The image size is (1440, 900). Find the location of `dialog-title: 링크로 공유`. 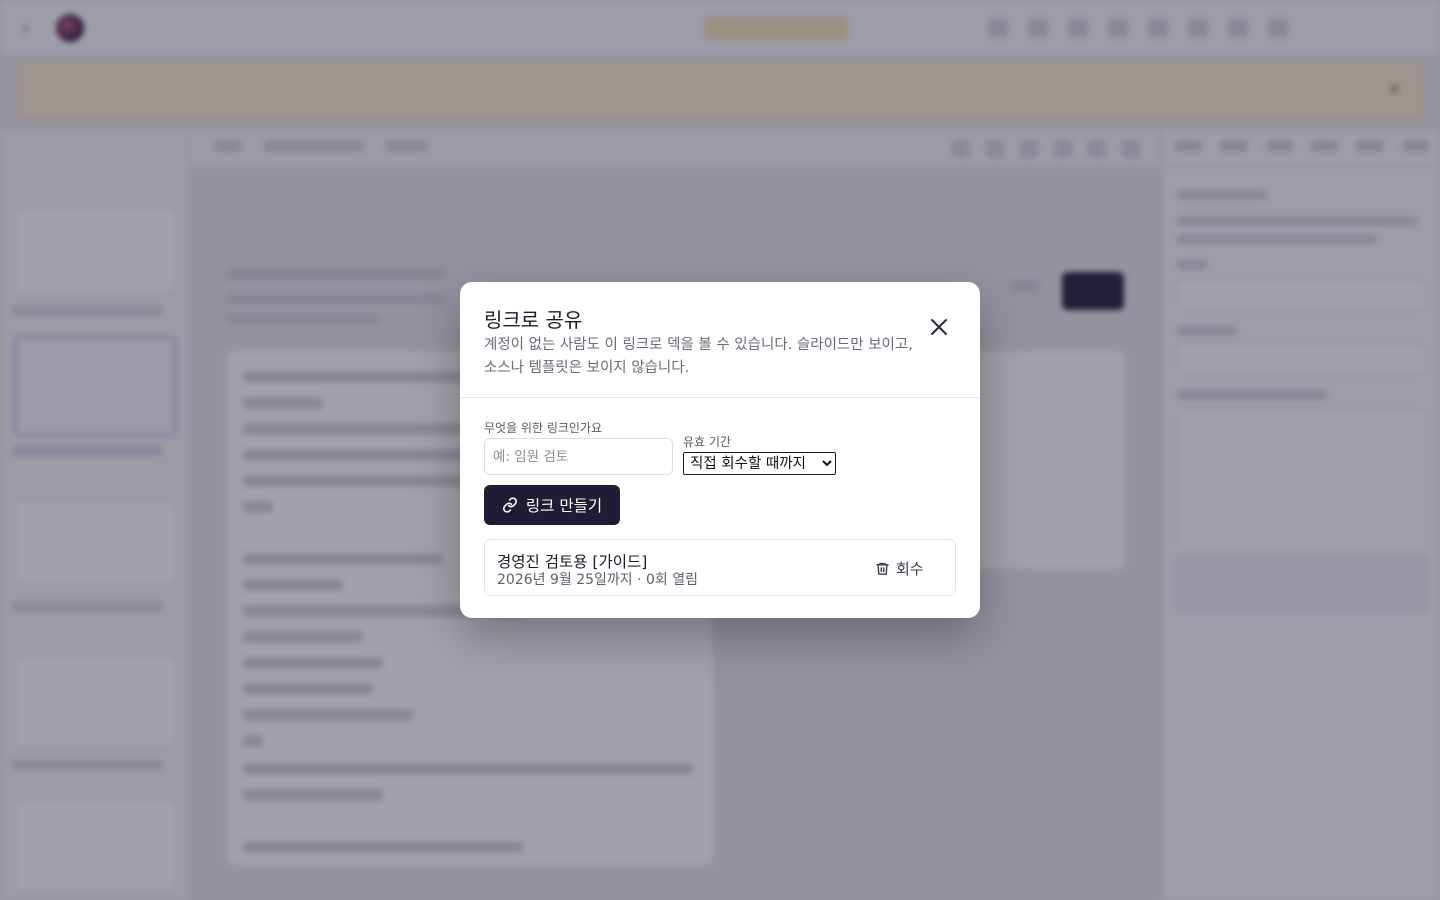

dialog-title: 링크로 공유 is located at coordinates (533, 320).